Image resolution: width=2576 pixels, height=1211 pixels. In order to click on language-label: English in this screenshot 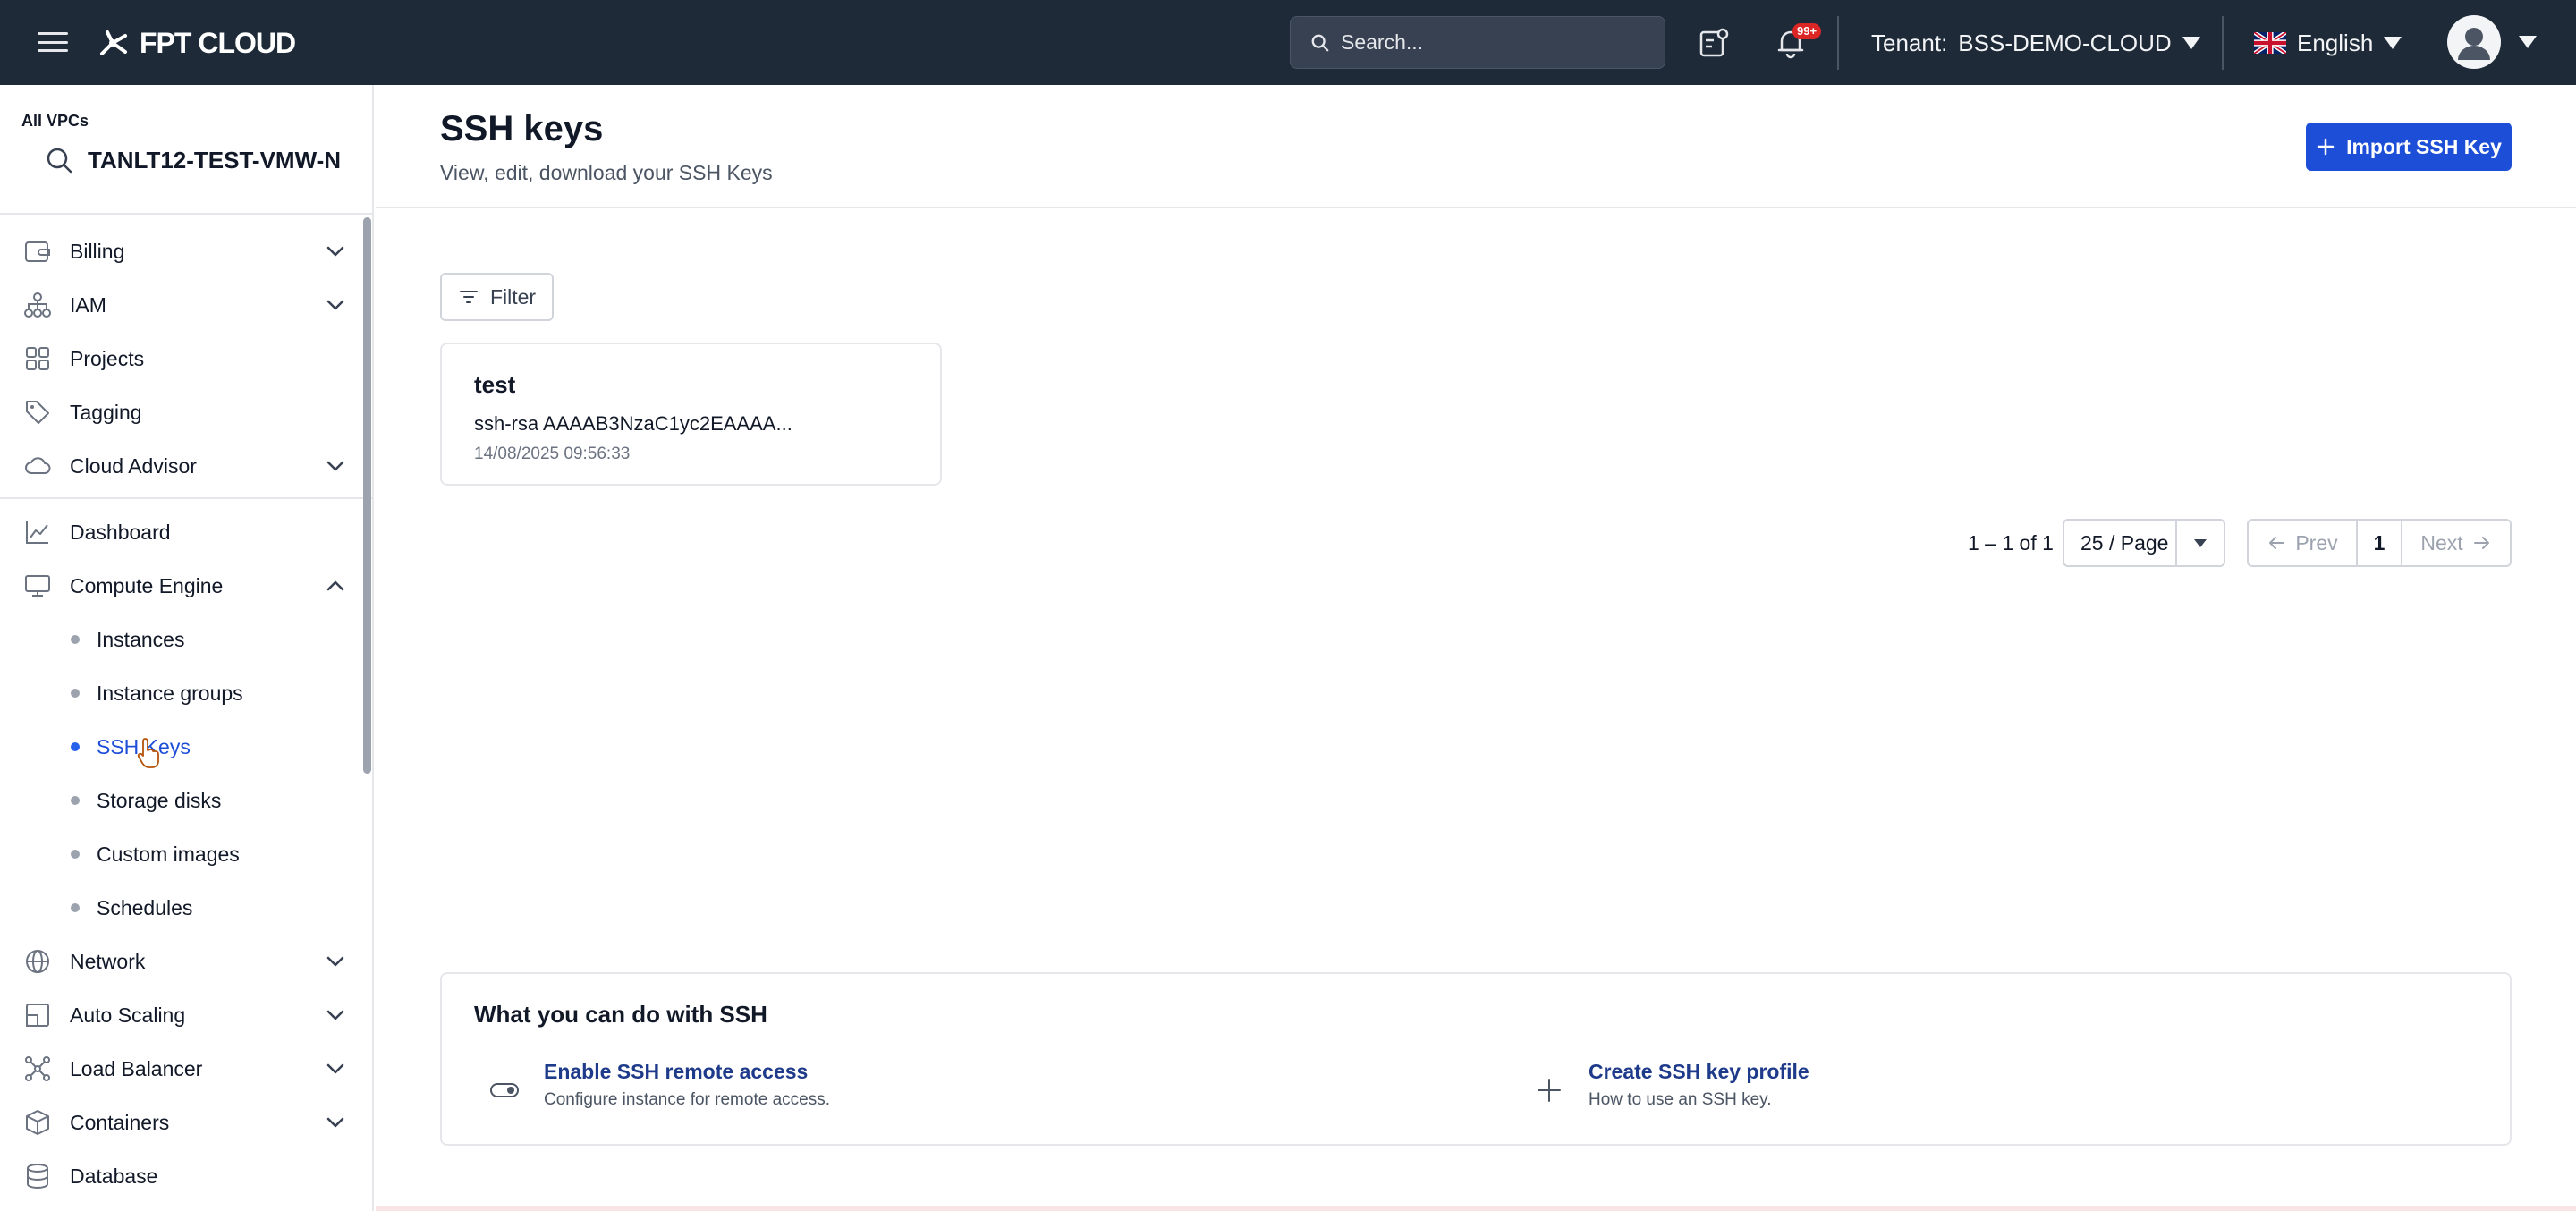, I will do `click(2335, 42)`.